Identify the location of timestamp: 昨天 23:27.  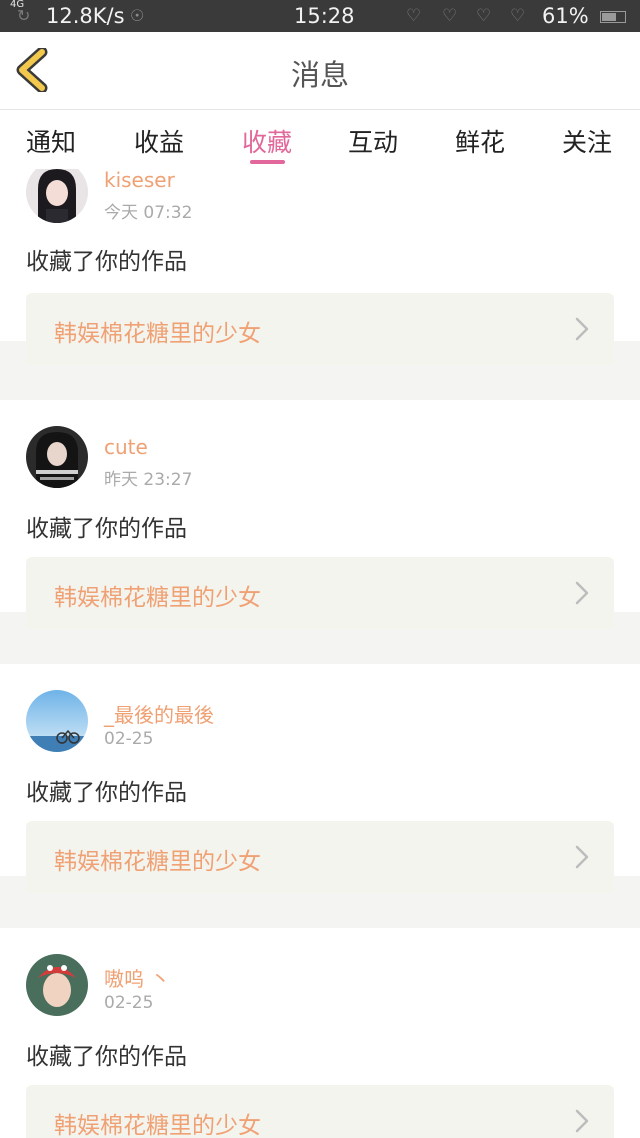
(148, 480).